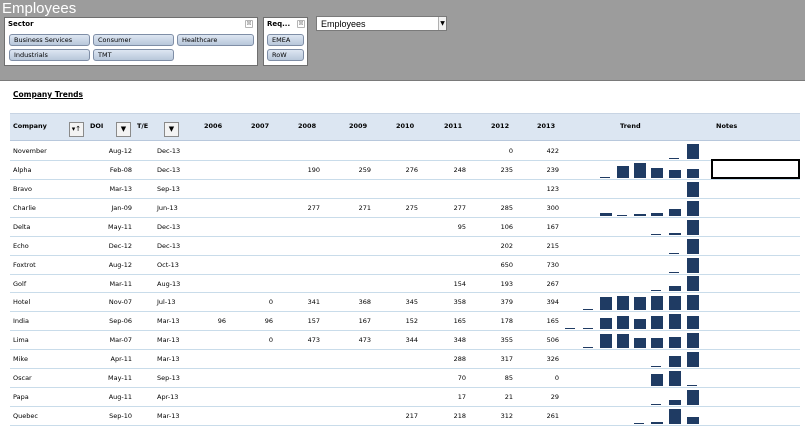 The width and height of the screenshot is (805, 427). Describe the element at coordinates (506, 340) in the screenshot. I see `value-cell-2012: 355` at that location.